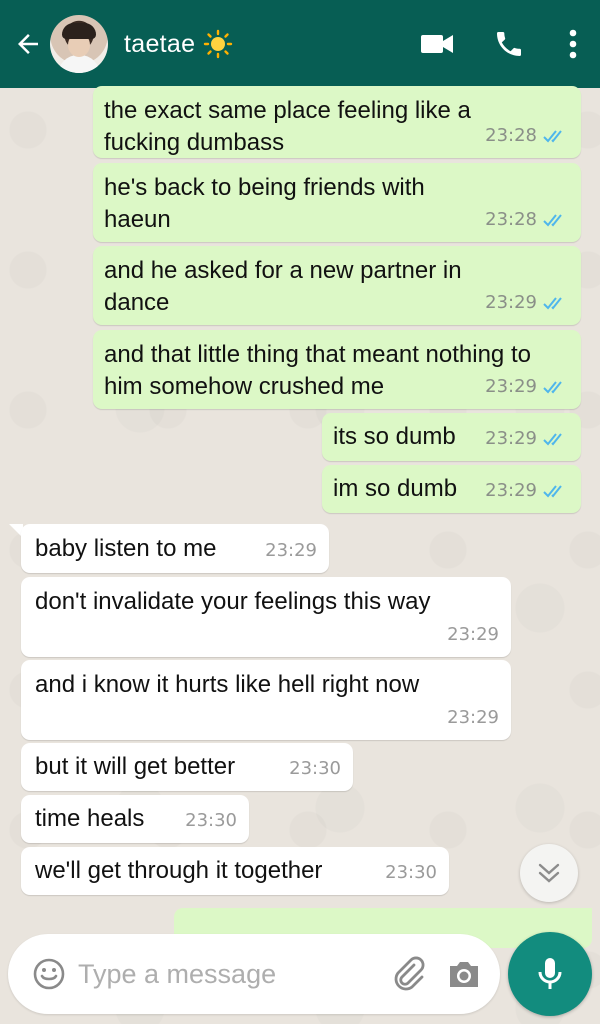  Describe the element at coordinates (451, 489) in the screenshot. I see `message-bubble-outgoing: im so dumb 23:29` at that location.